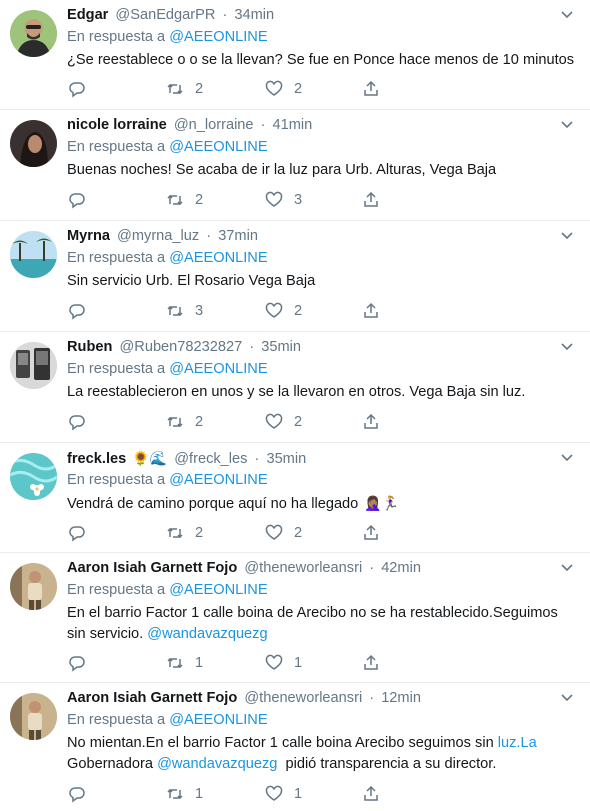  Describe the element at coordinates (293, 125) in the screenshot. I see `timestamp: 41min` at that location.